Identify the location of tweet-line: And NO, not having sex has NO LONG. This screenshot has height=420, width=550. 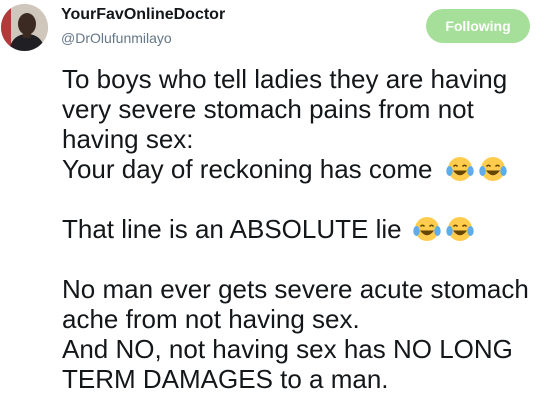
(287, 349).